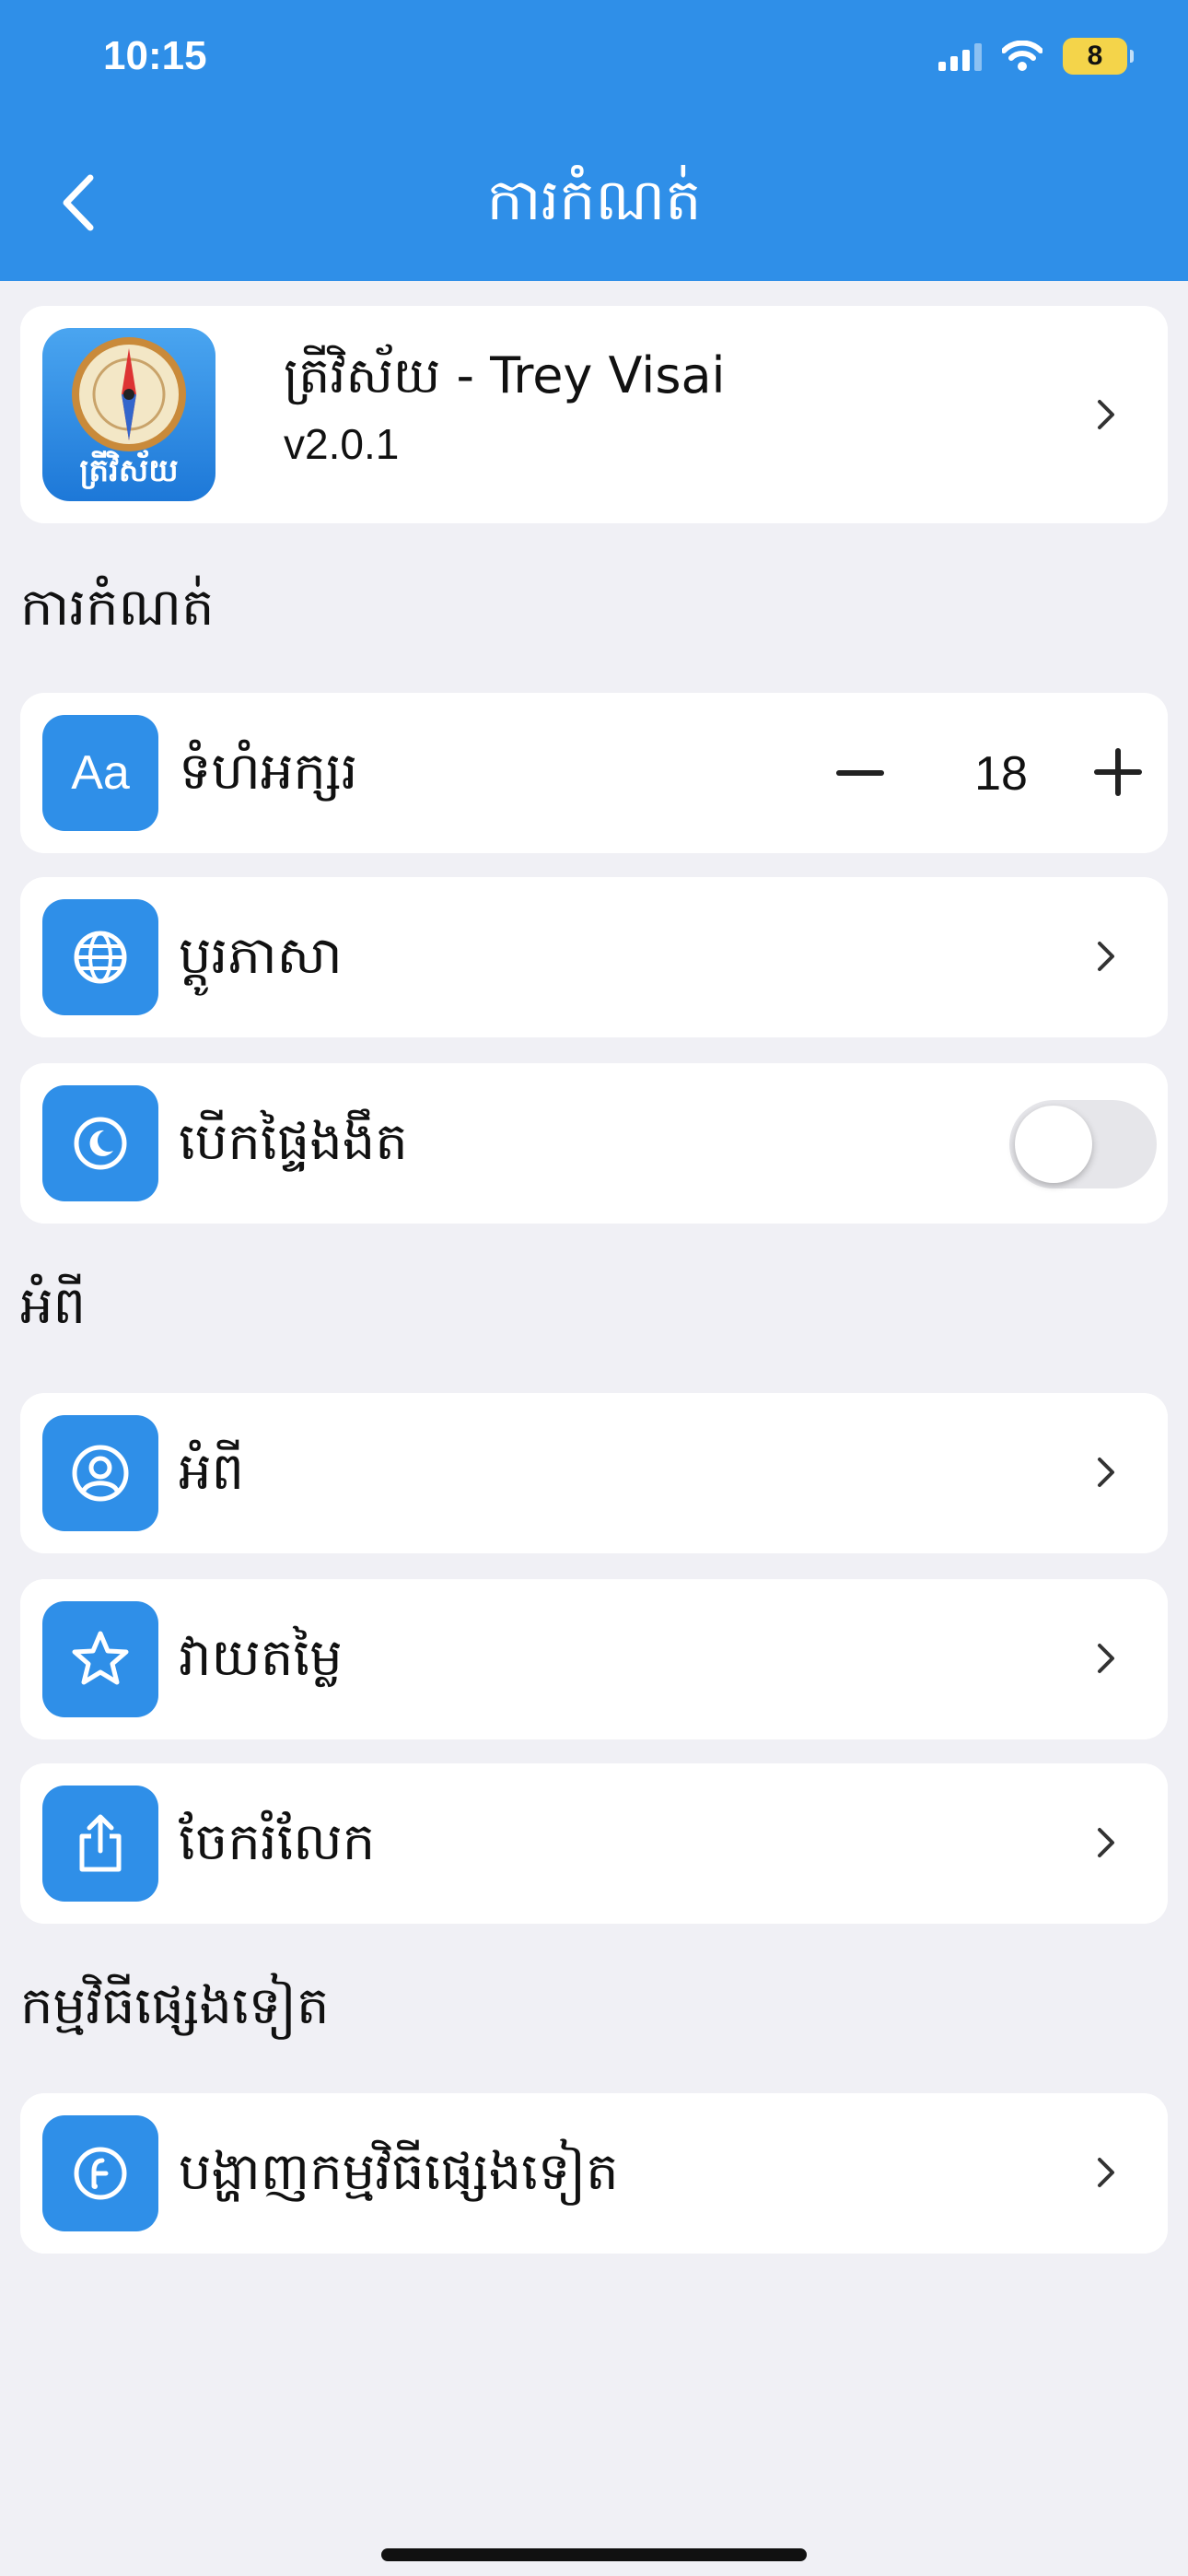  What do you see at coordinates (100, 1659) in the screenshot?
I see `star-icon` at bounding box center [100, 1659].